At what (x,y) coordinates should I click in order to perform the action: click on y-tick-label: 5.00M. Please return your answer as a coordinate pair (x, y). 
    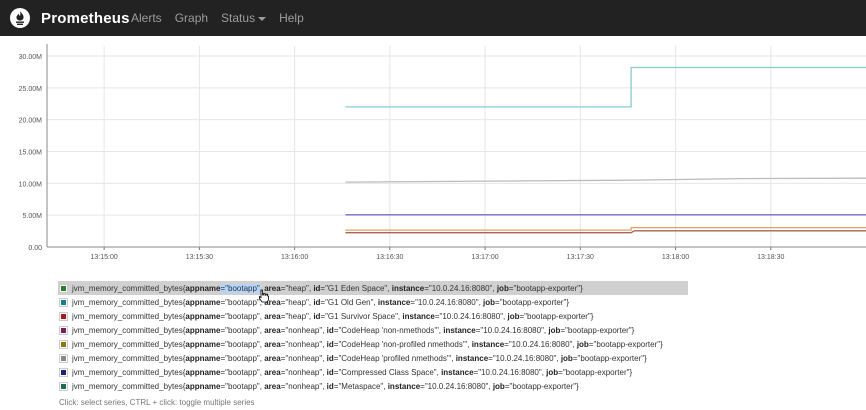
    Looking at the image, I should click on (33, 216).